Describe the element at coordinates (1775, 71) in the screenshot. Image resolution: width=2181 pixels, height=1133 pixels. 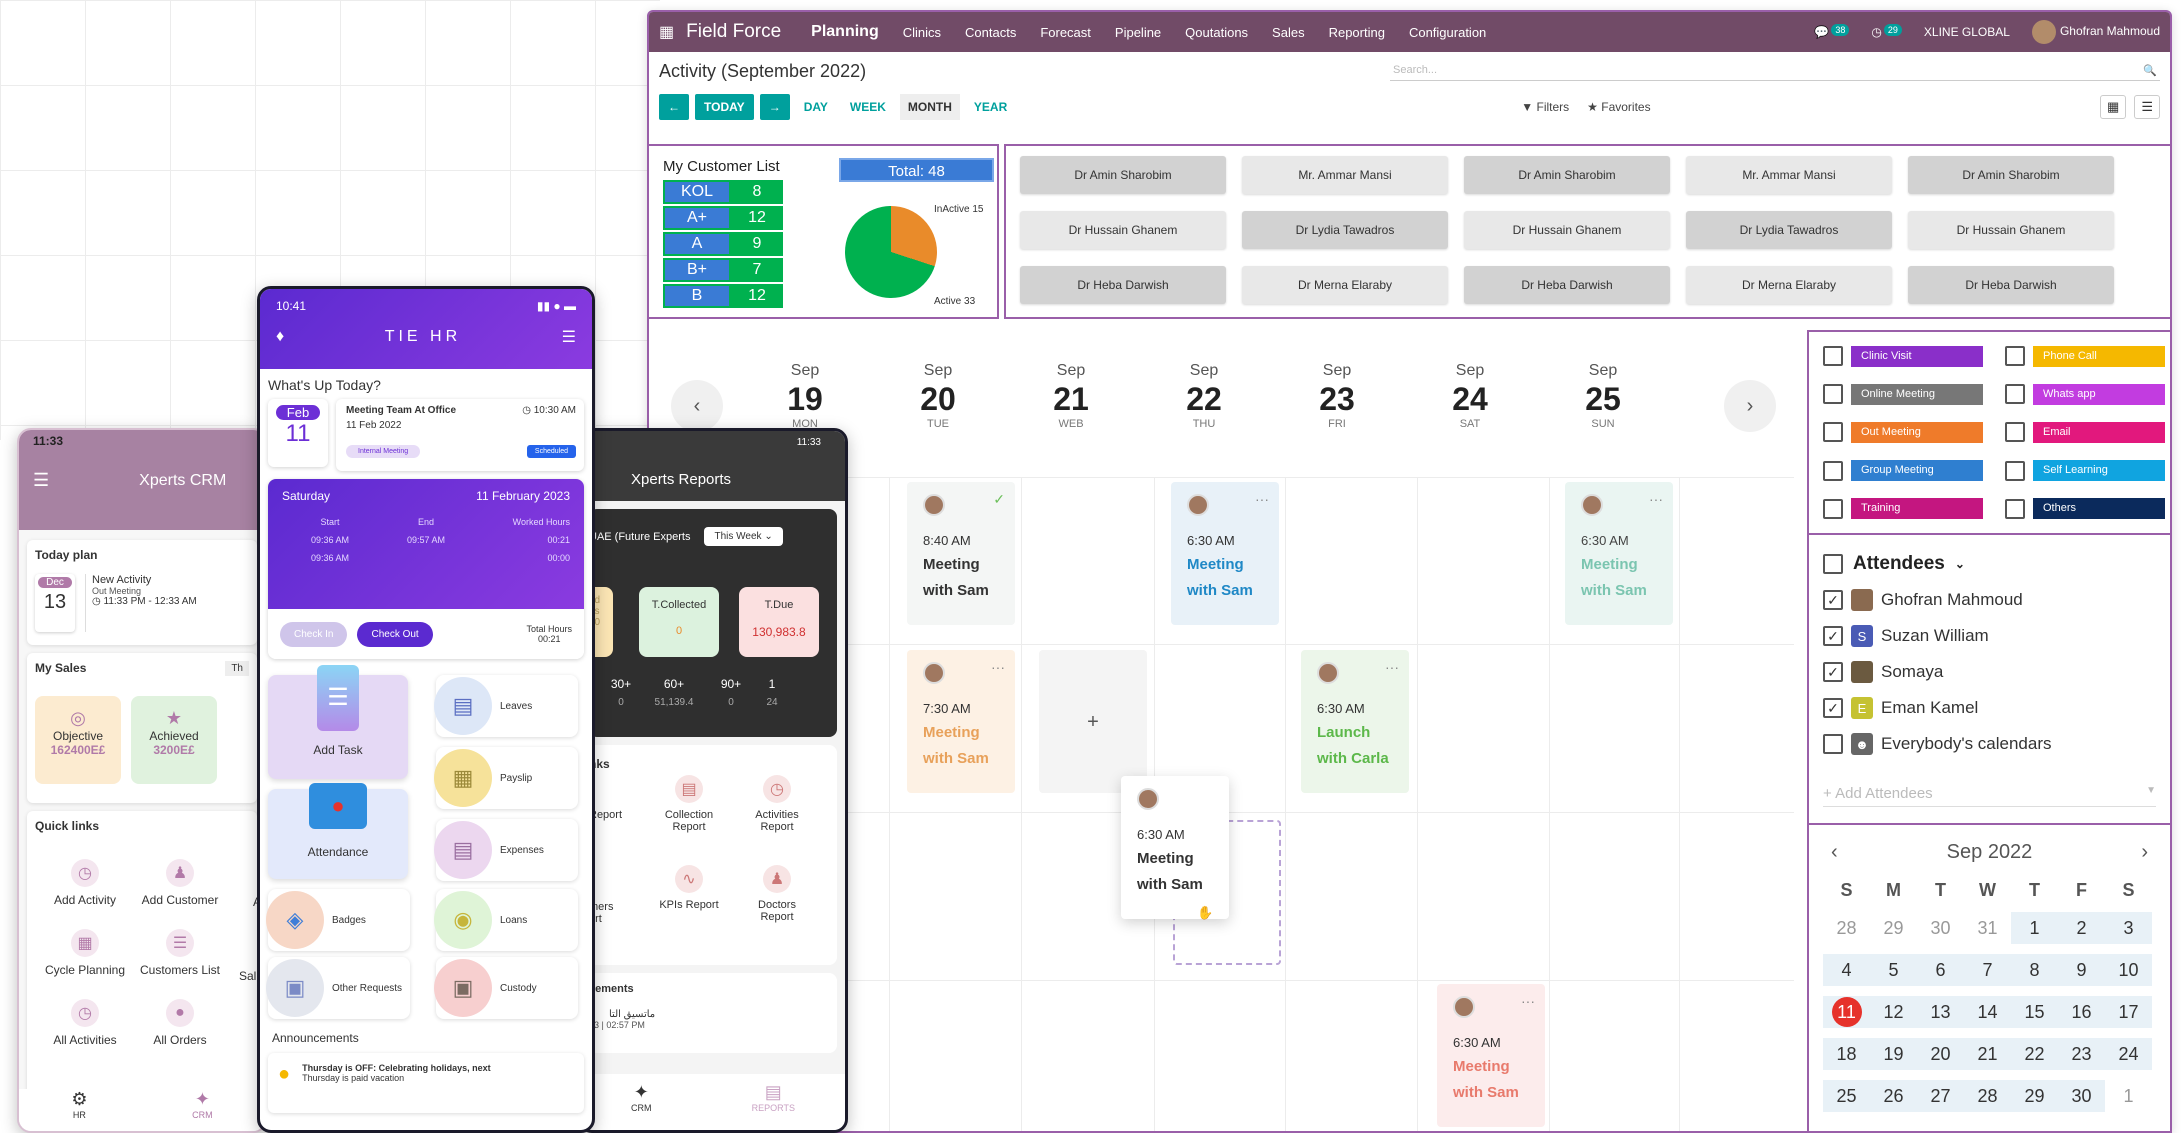
I see `search-input: Search... 🔍` at that location.